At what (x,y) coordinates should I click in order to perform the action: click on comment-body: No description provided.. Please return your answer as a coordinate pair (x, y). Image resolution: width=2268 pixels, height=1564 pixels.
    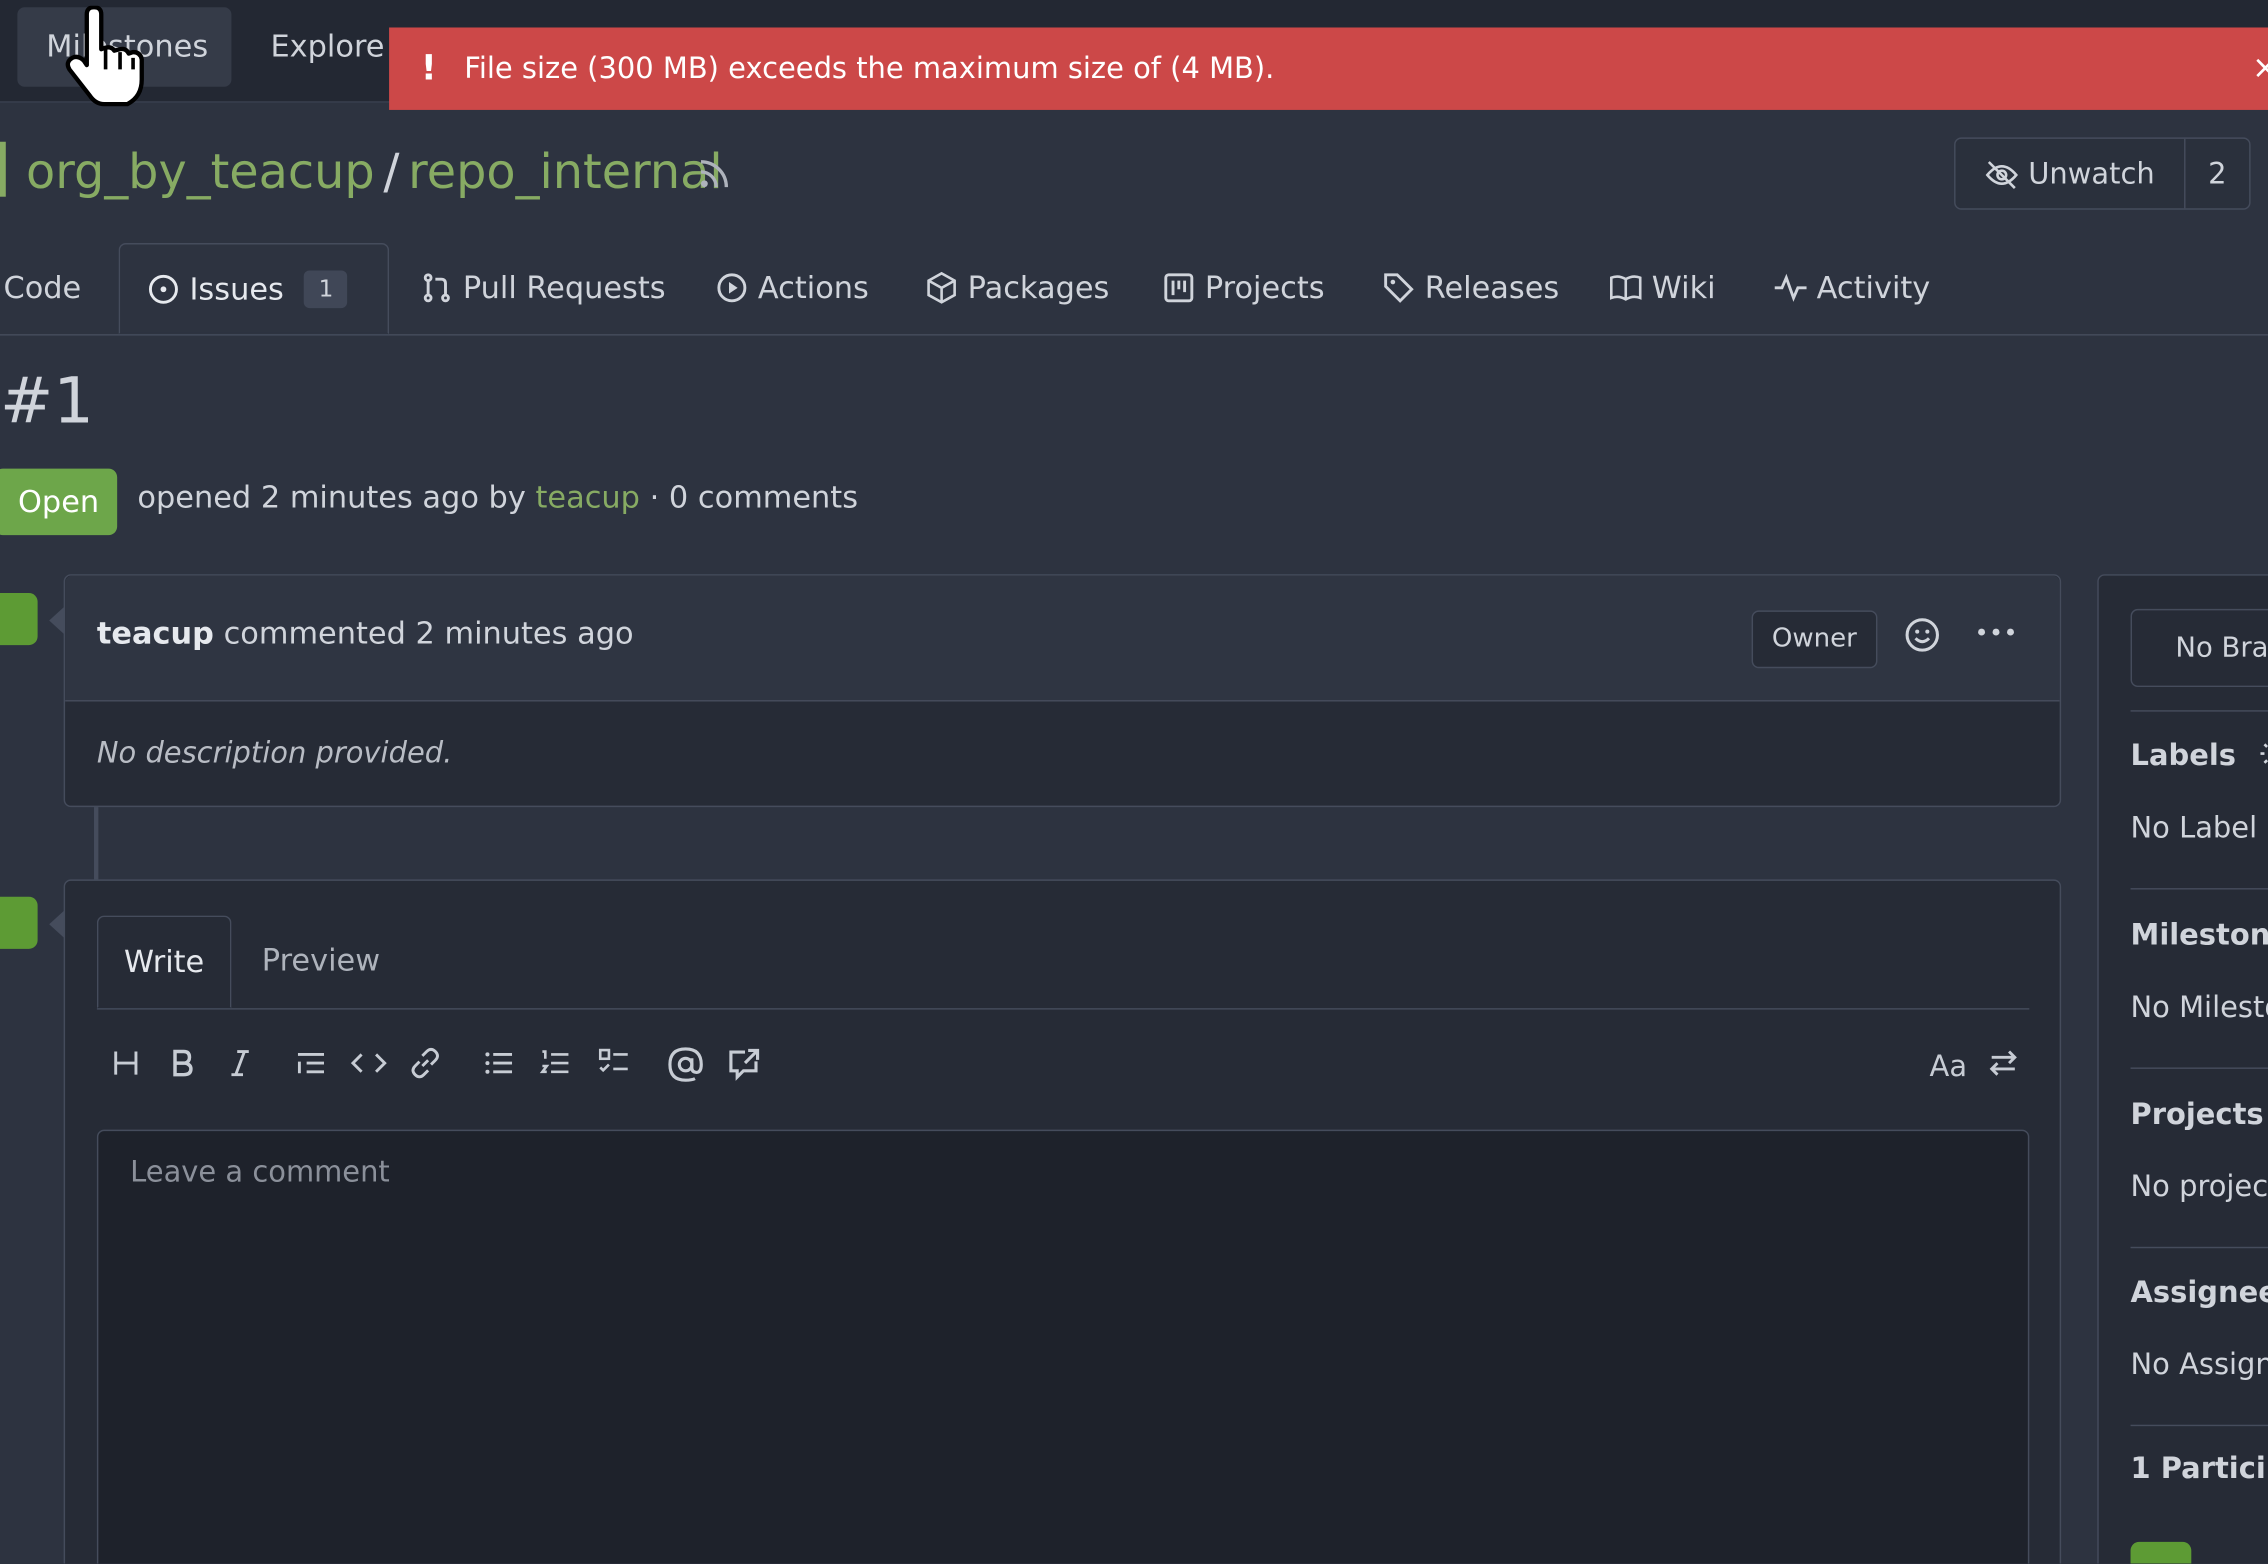
    Looking at the image, I should click on (274, 752).